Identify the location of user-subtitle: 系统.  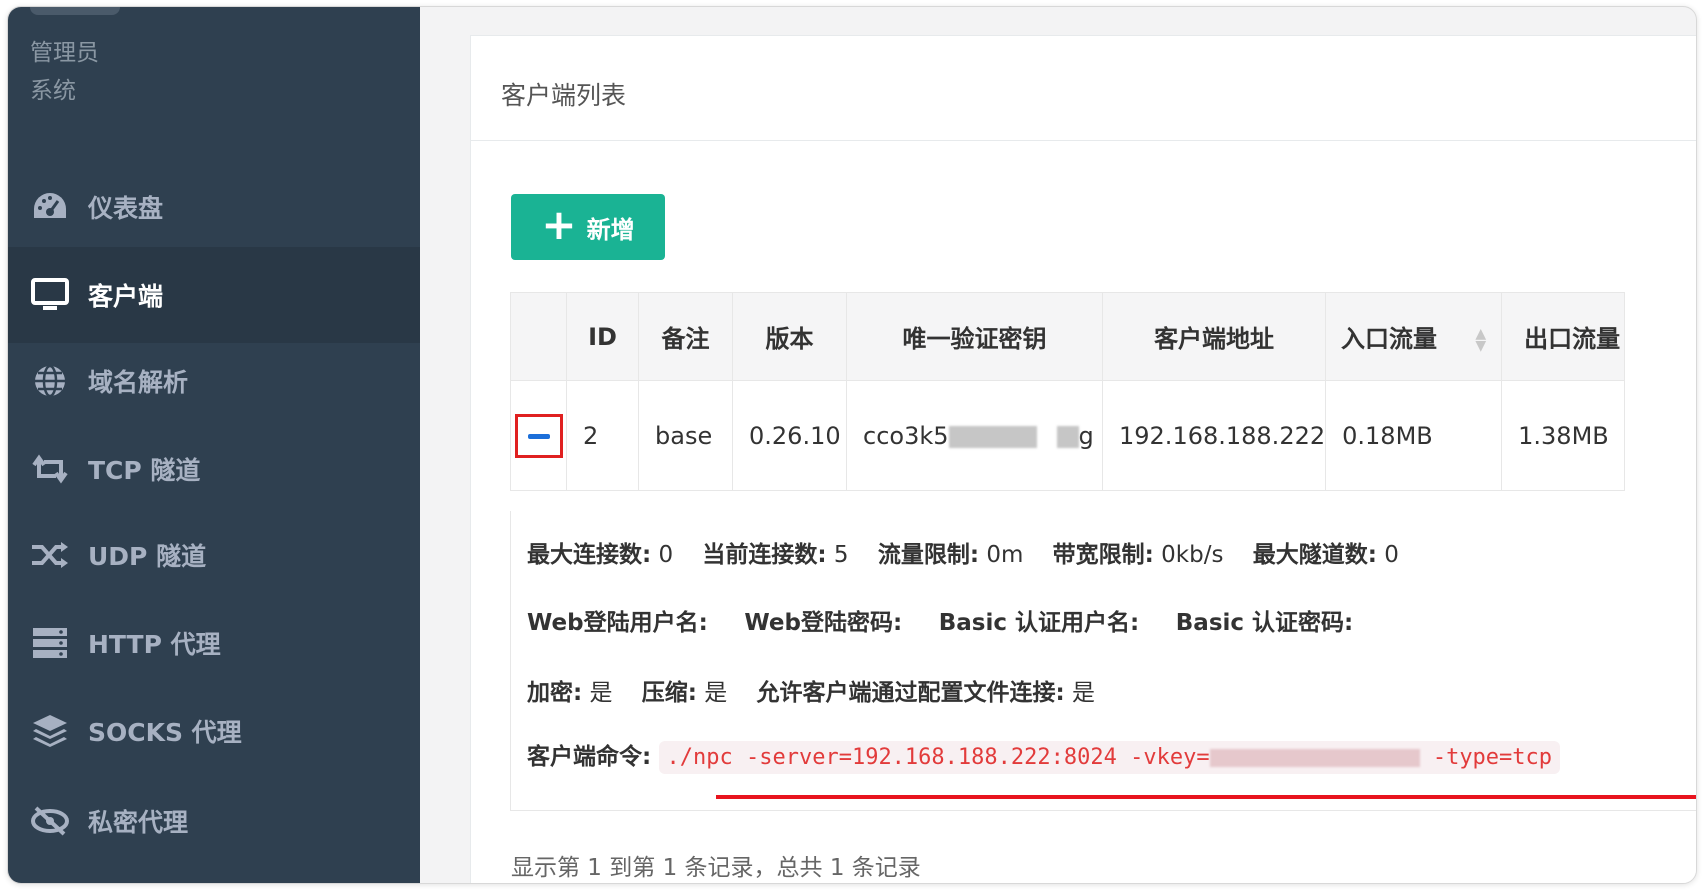
(53, 91).